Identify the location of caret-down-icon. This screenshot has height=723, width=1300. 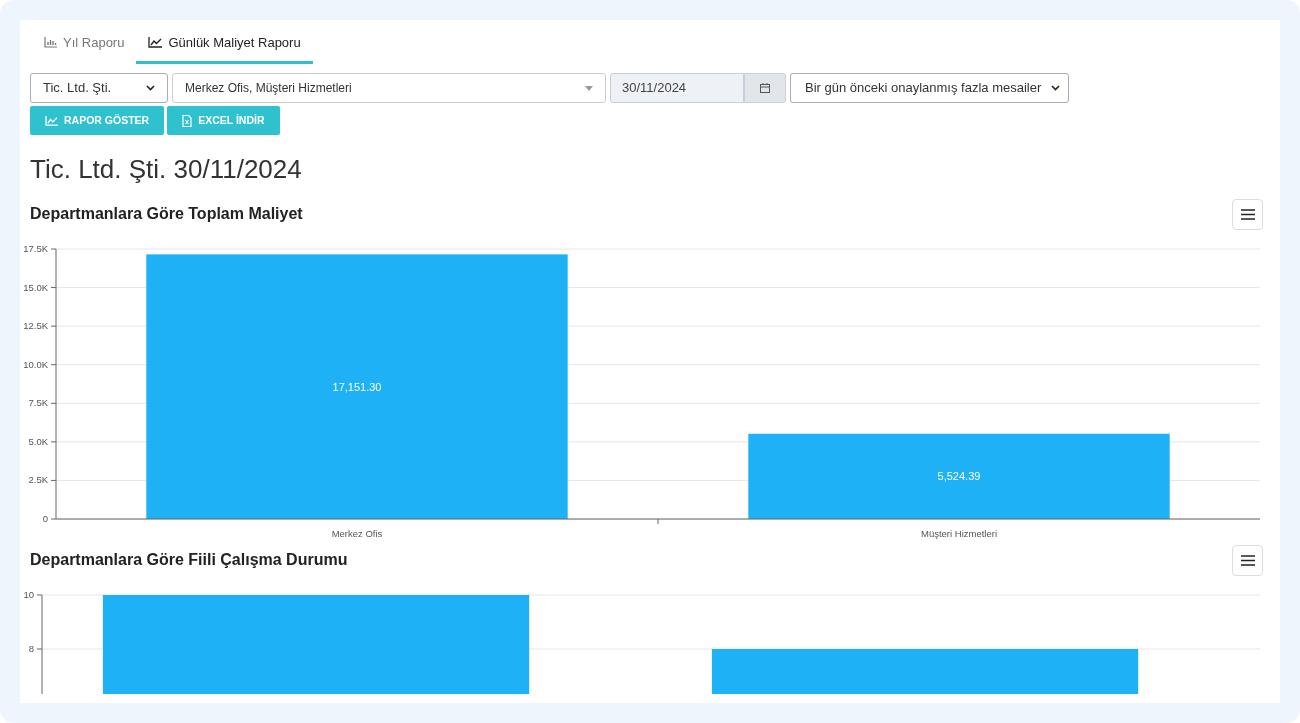
(589, 88).